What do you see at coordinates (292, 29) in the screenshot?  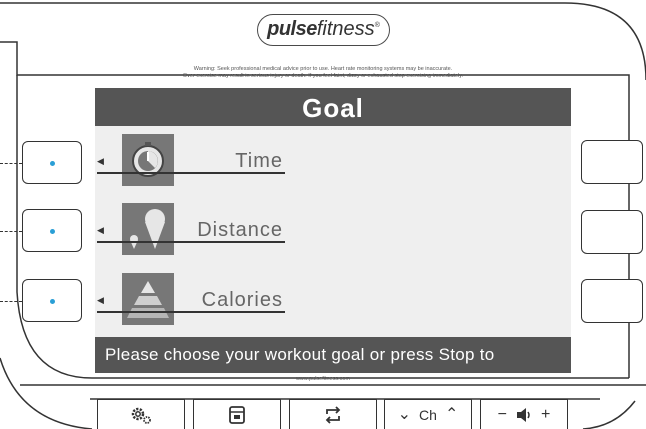 I see `brand-name-bold: pulse` at bounding box center [292, 29].